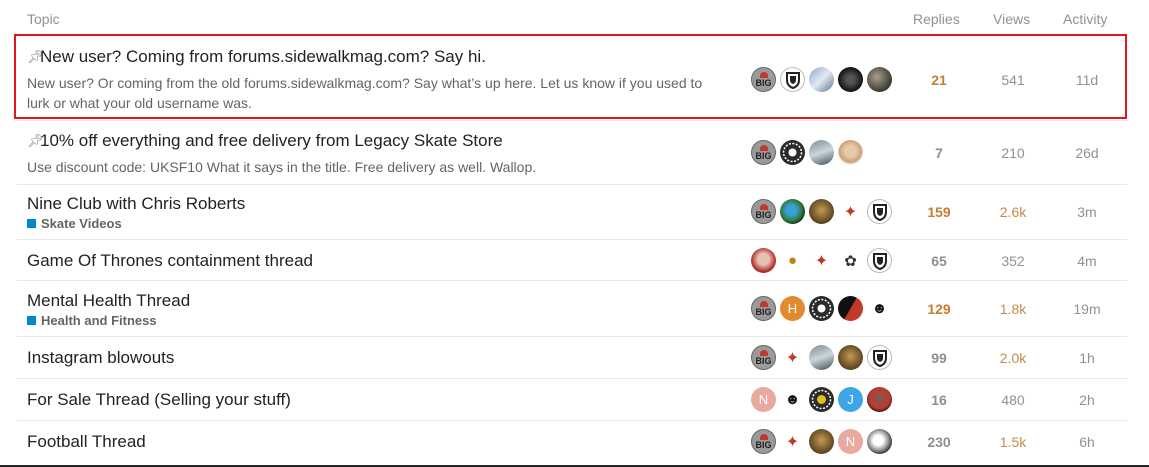  I want to click on topic-title-link: Game Of Thrones containment thread, so click(170, 261).